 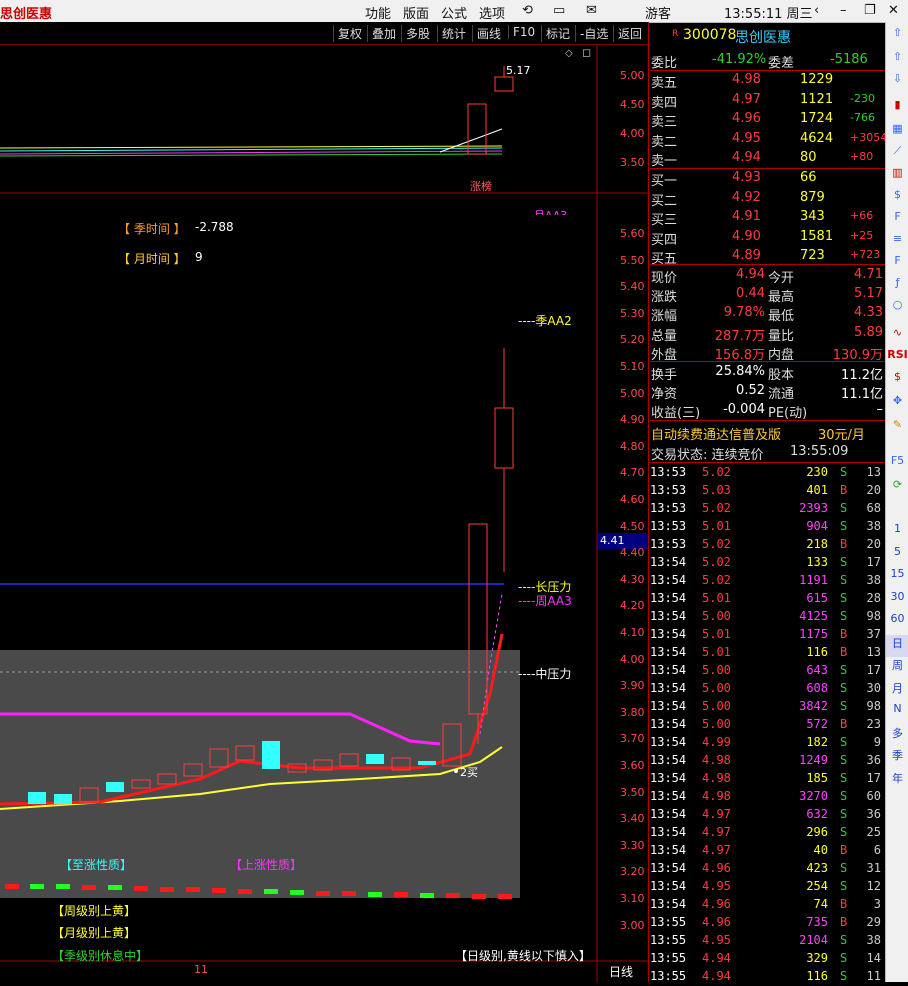 I want to click on refresh-icon: ⟲, so click(x=527, y=10).